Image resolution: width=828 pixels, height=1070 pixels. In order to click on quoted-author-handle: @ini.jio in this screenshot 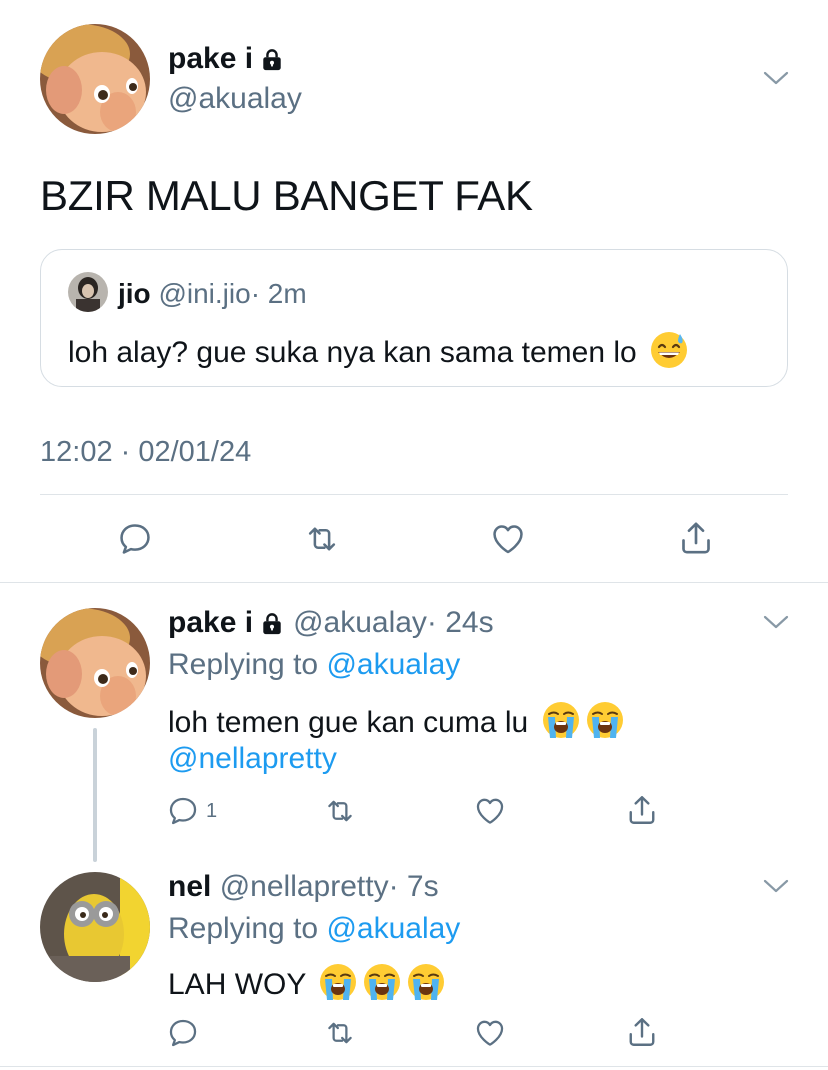, I will do `click(204, 293)`.